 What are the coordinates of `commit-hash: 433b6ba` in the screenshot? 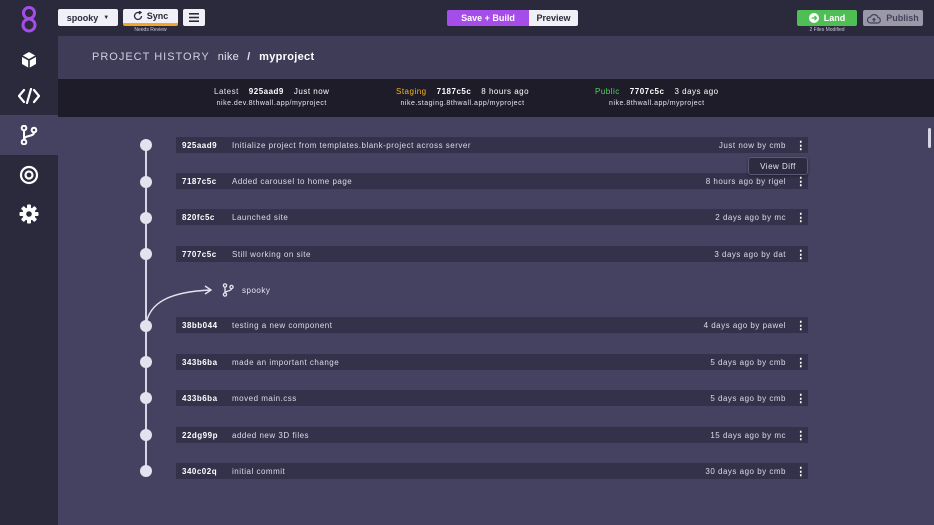 It's located at (200, 398).